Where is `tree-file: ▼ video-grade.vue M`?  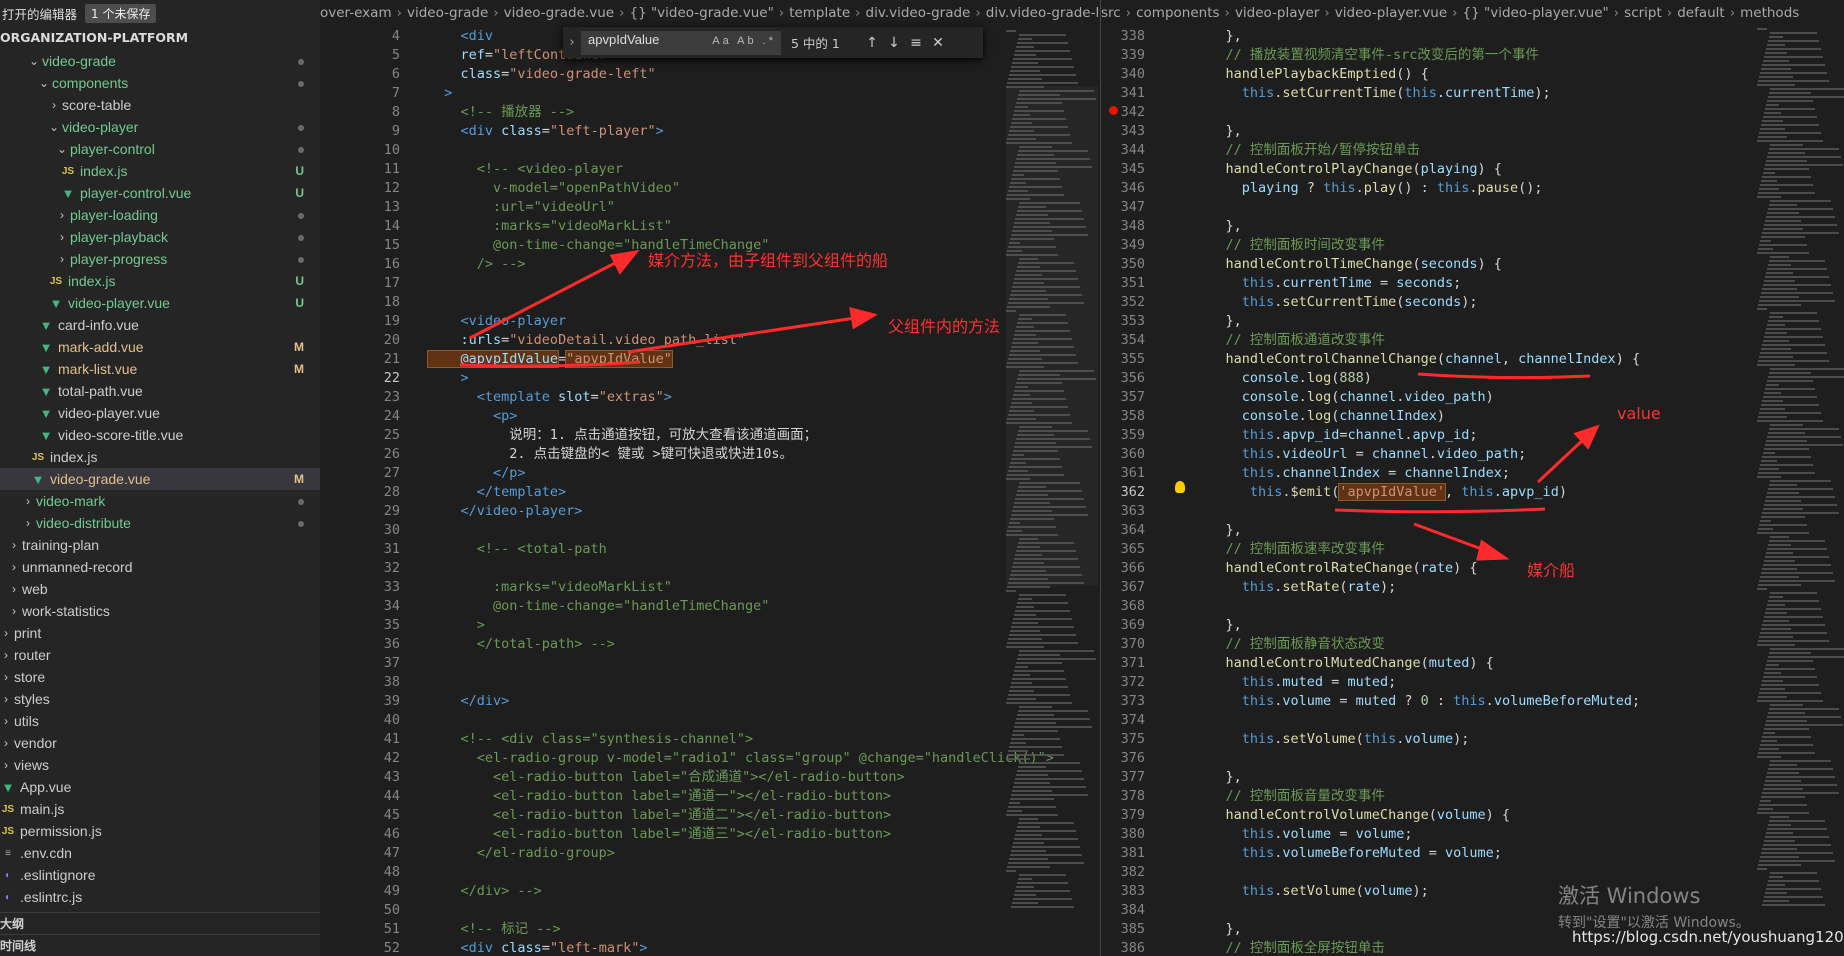 tree-file: ▼ video-grade.vue M is located at coordinates (160, 479).